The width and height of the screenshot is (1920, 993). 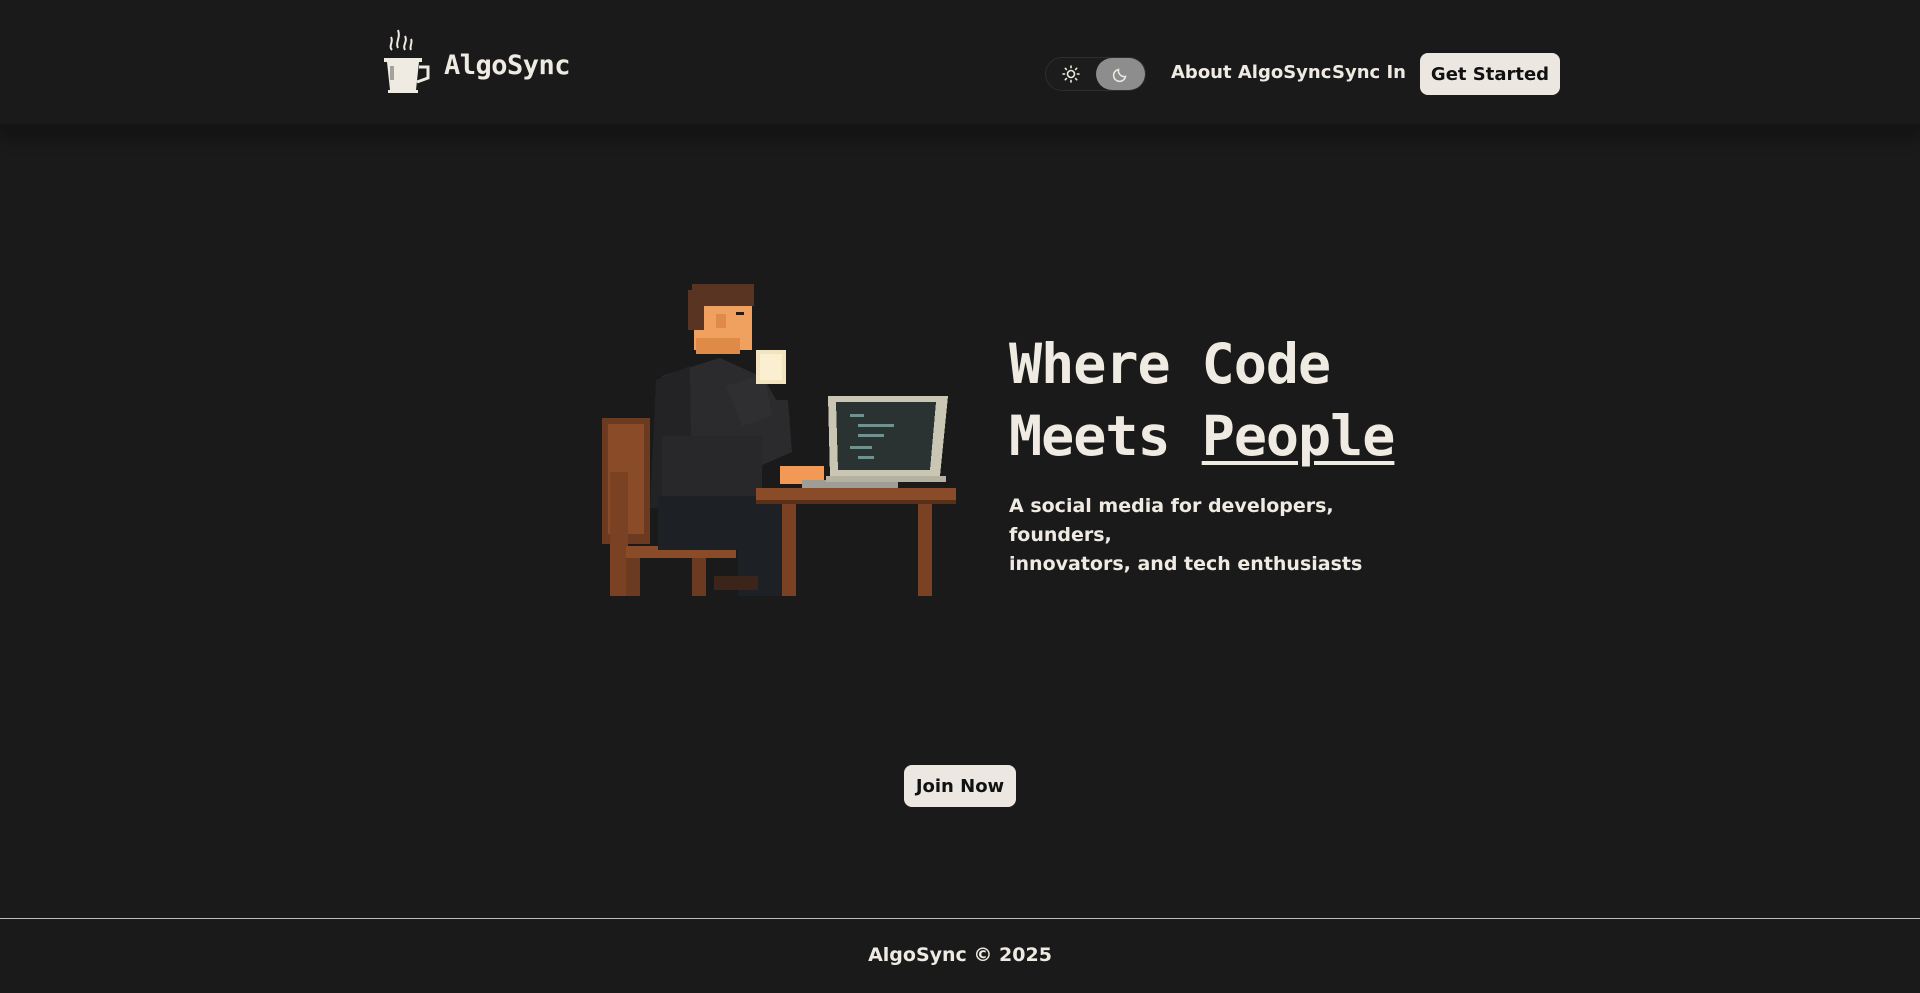 What do you see at coordinates (960, 786) in the screenshot?
I see `join-now-button: Join Now` at bounding box center [960, 786].